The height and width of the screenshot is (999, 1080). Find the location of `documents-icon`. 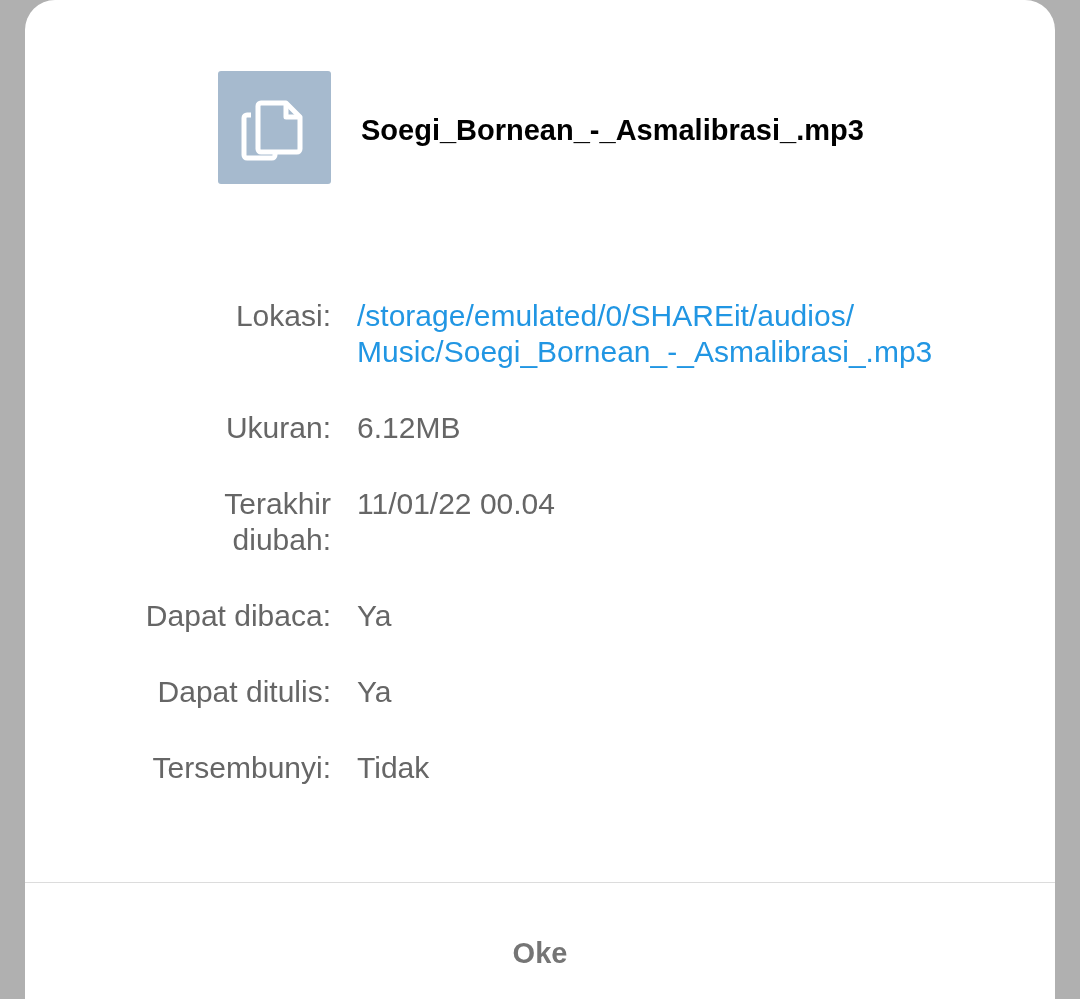

documents-icon is located at coordinates (274, 127).